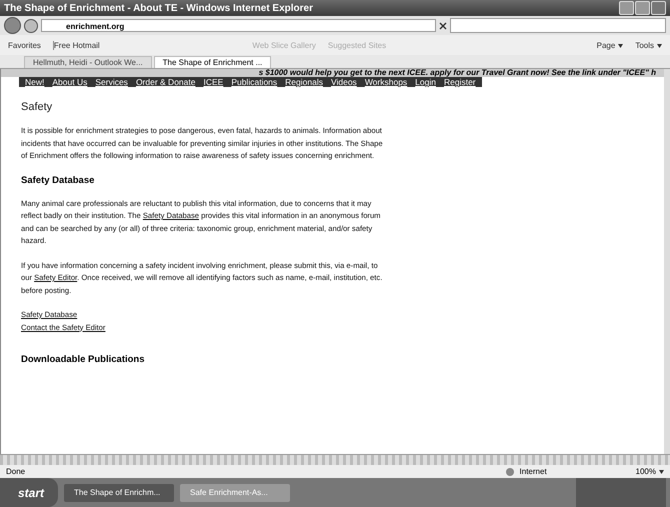 Image resolution: width=670 pixels, height=507 pixels. I want to click on address-field: enrichment.org, so click(238, 25).